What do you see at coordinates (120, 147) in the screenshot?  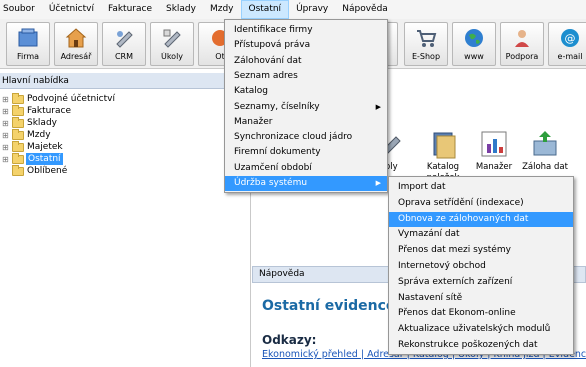 I see `tree-item: ⊞ Majetek` at bounding box center [120, 147].